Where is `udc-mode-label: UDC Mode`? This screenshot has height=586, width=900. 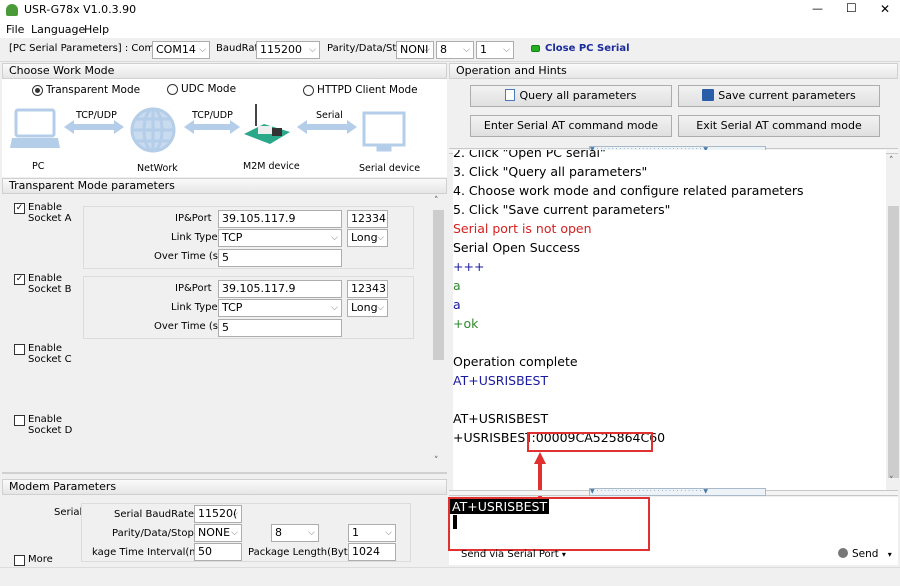
udc-mode-label: UDC Mode is located at coordinates (208, 89).